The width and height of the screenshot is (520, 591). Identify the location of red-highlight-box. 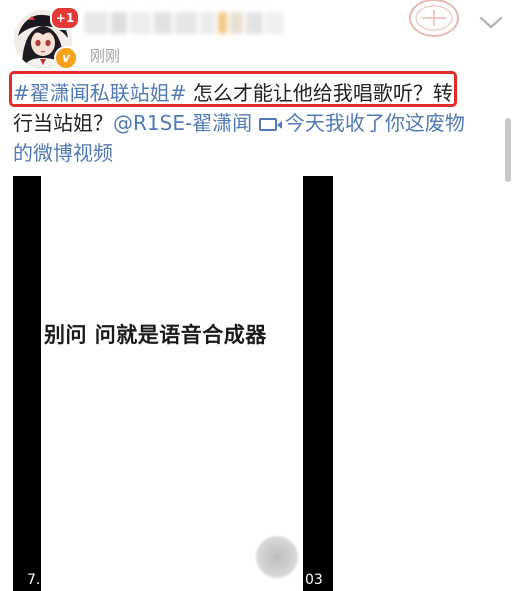
(233, 89).